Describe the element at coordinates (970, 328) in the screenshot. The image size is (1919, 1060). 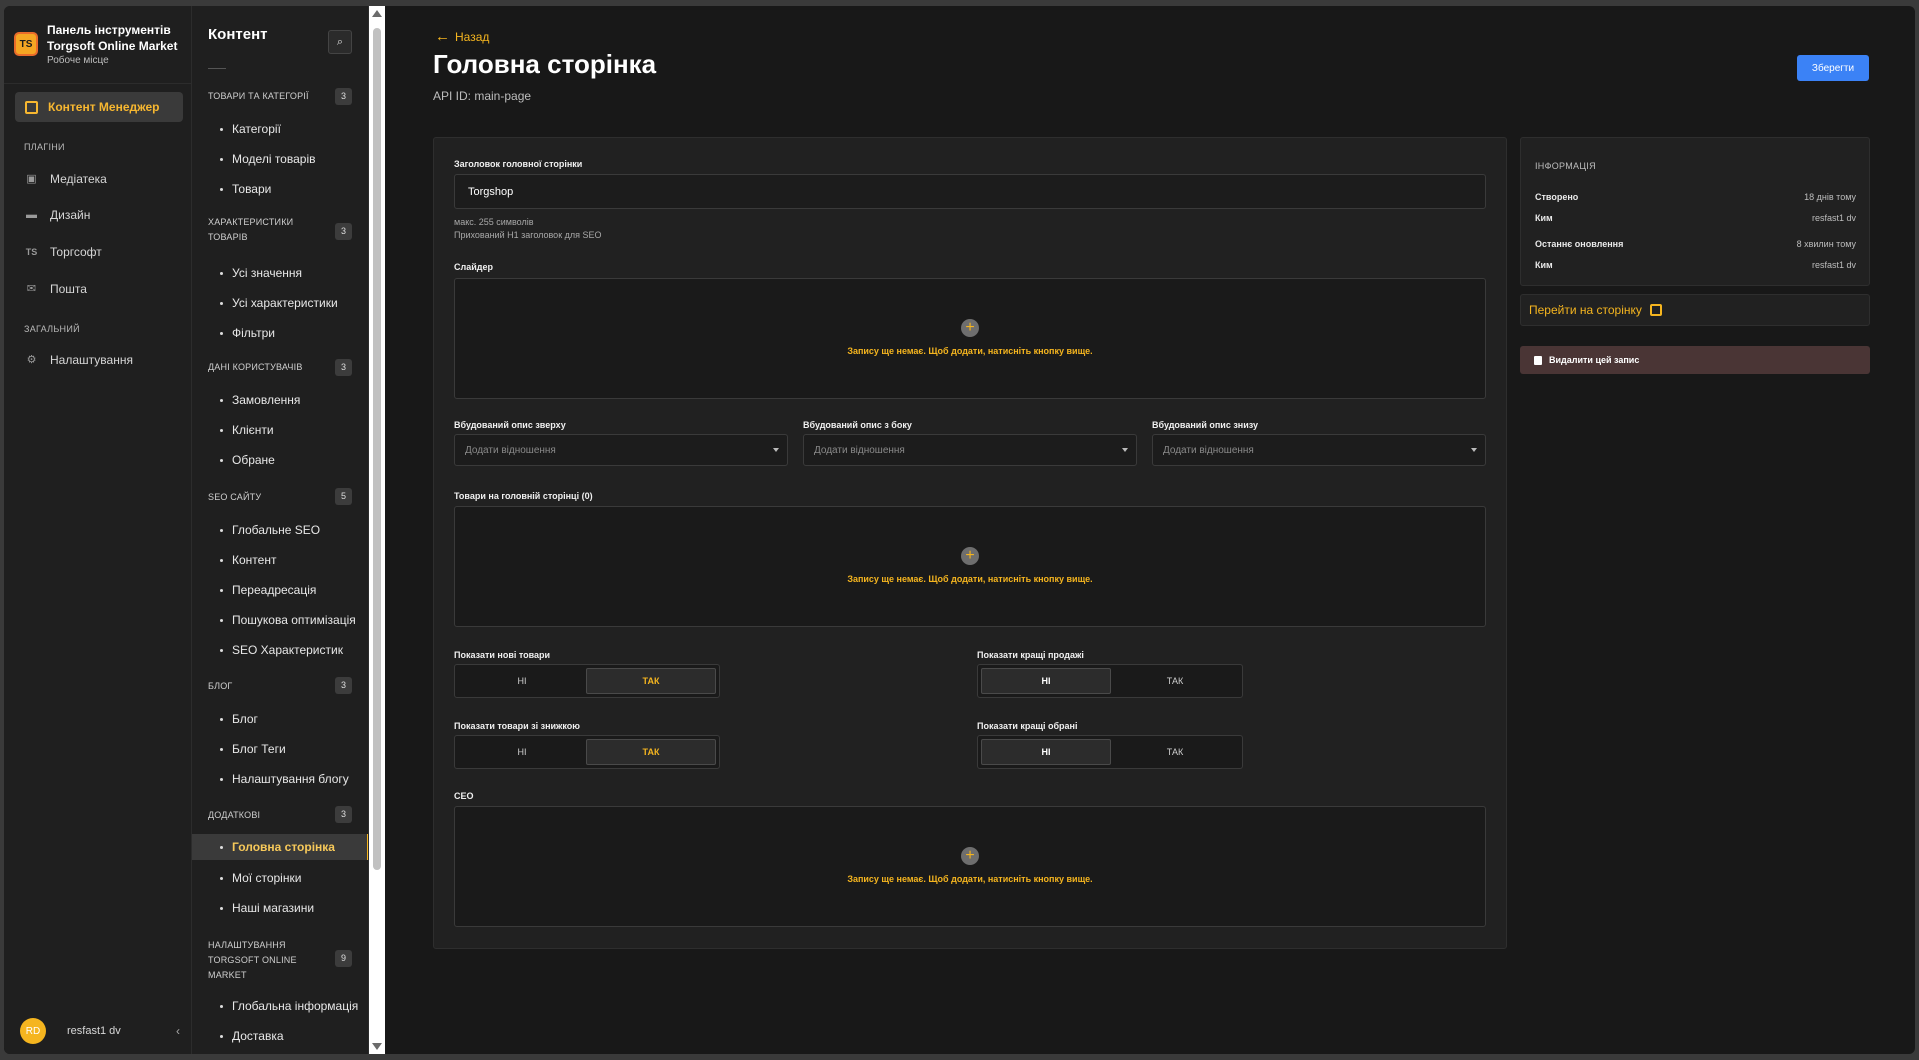
I see `add-slider-button: +` at that location.